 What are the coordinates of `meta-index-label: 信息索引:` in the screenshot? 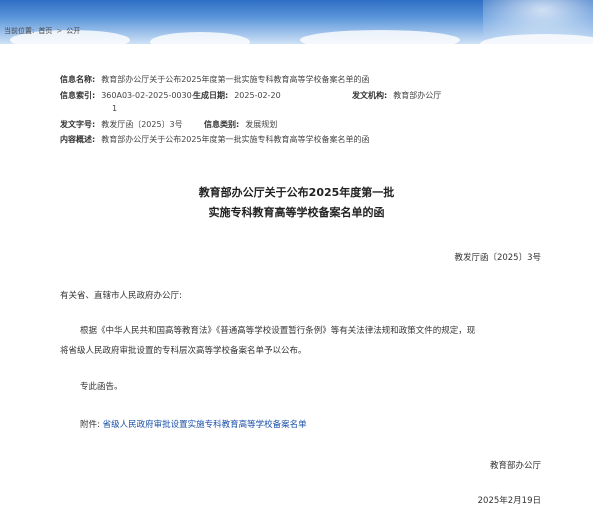 It's located at (78, 95).